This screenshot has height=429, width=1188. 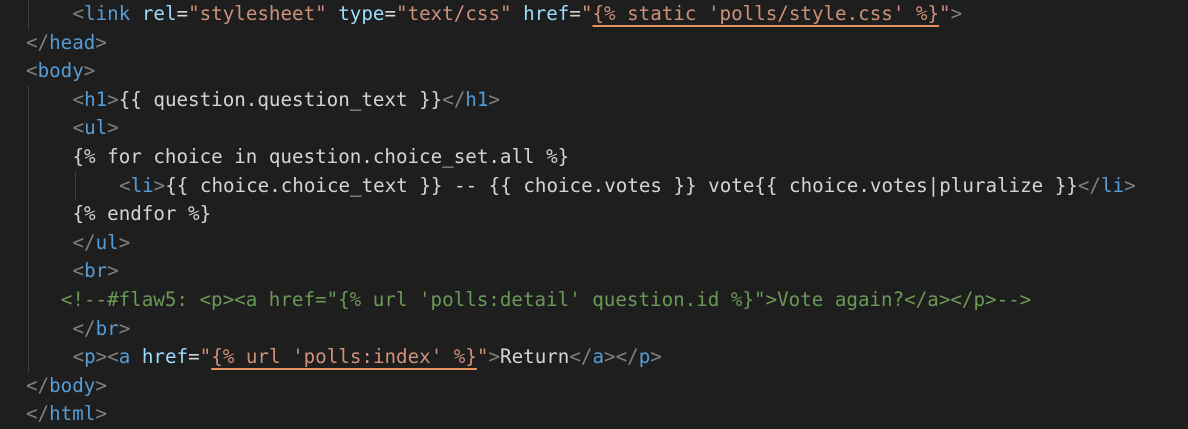 I want to click on code-line: <br>, so click(x=96, y=271).